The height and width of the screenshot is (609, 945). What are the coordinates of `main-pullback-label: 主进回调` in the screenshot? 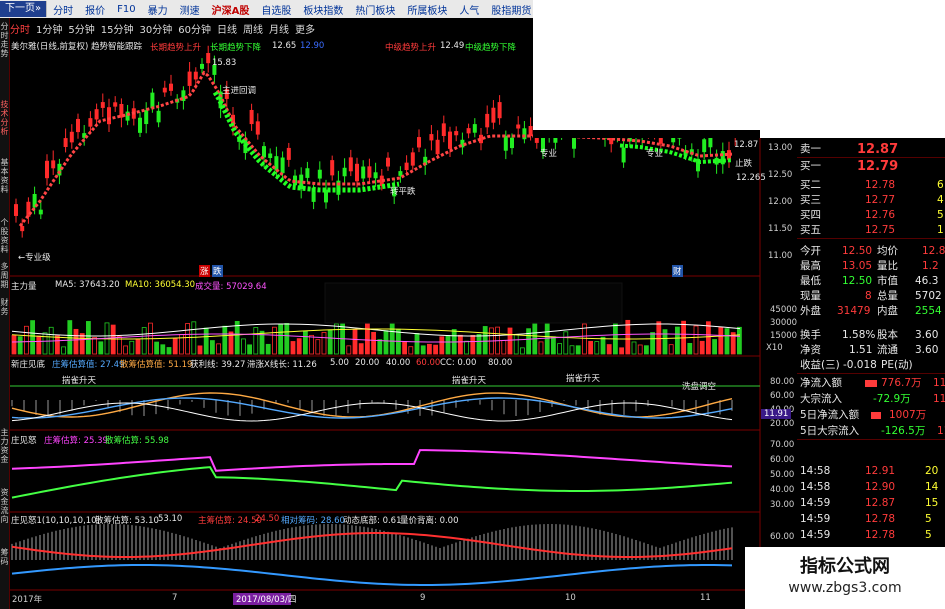 It's located at (239, 91).